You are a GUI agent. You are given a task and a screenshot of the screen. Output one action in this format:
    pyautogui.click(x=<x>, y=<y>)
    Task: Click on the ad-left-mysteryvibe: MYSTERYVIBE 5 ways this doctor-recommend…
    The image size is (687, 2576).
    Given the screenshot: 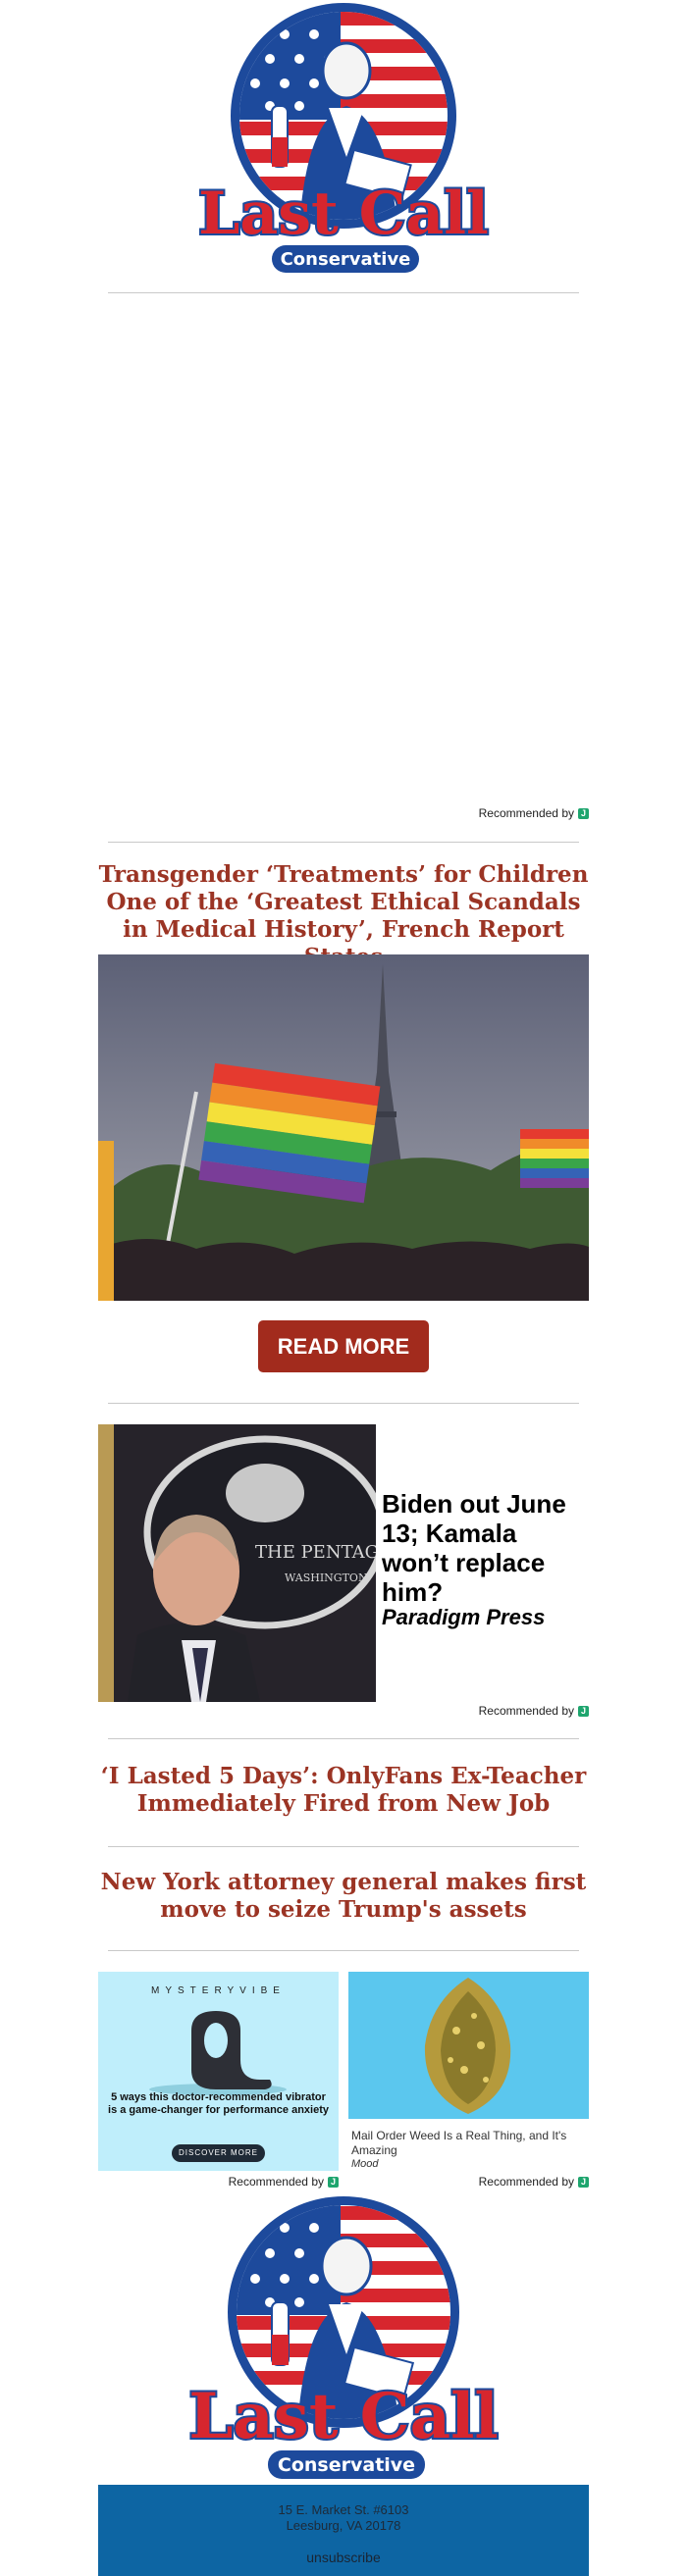 What is the action you would take?
    pyautogui.click(x=219, y=2071)
    